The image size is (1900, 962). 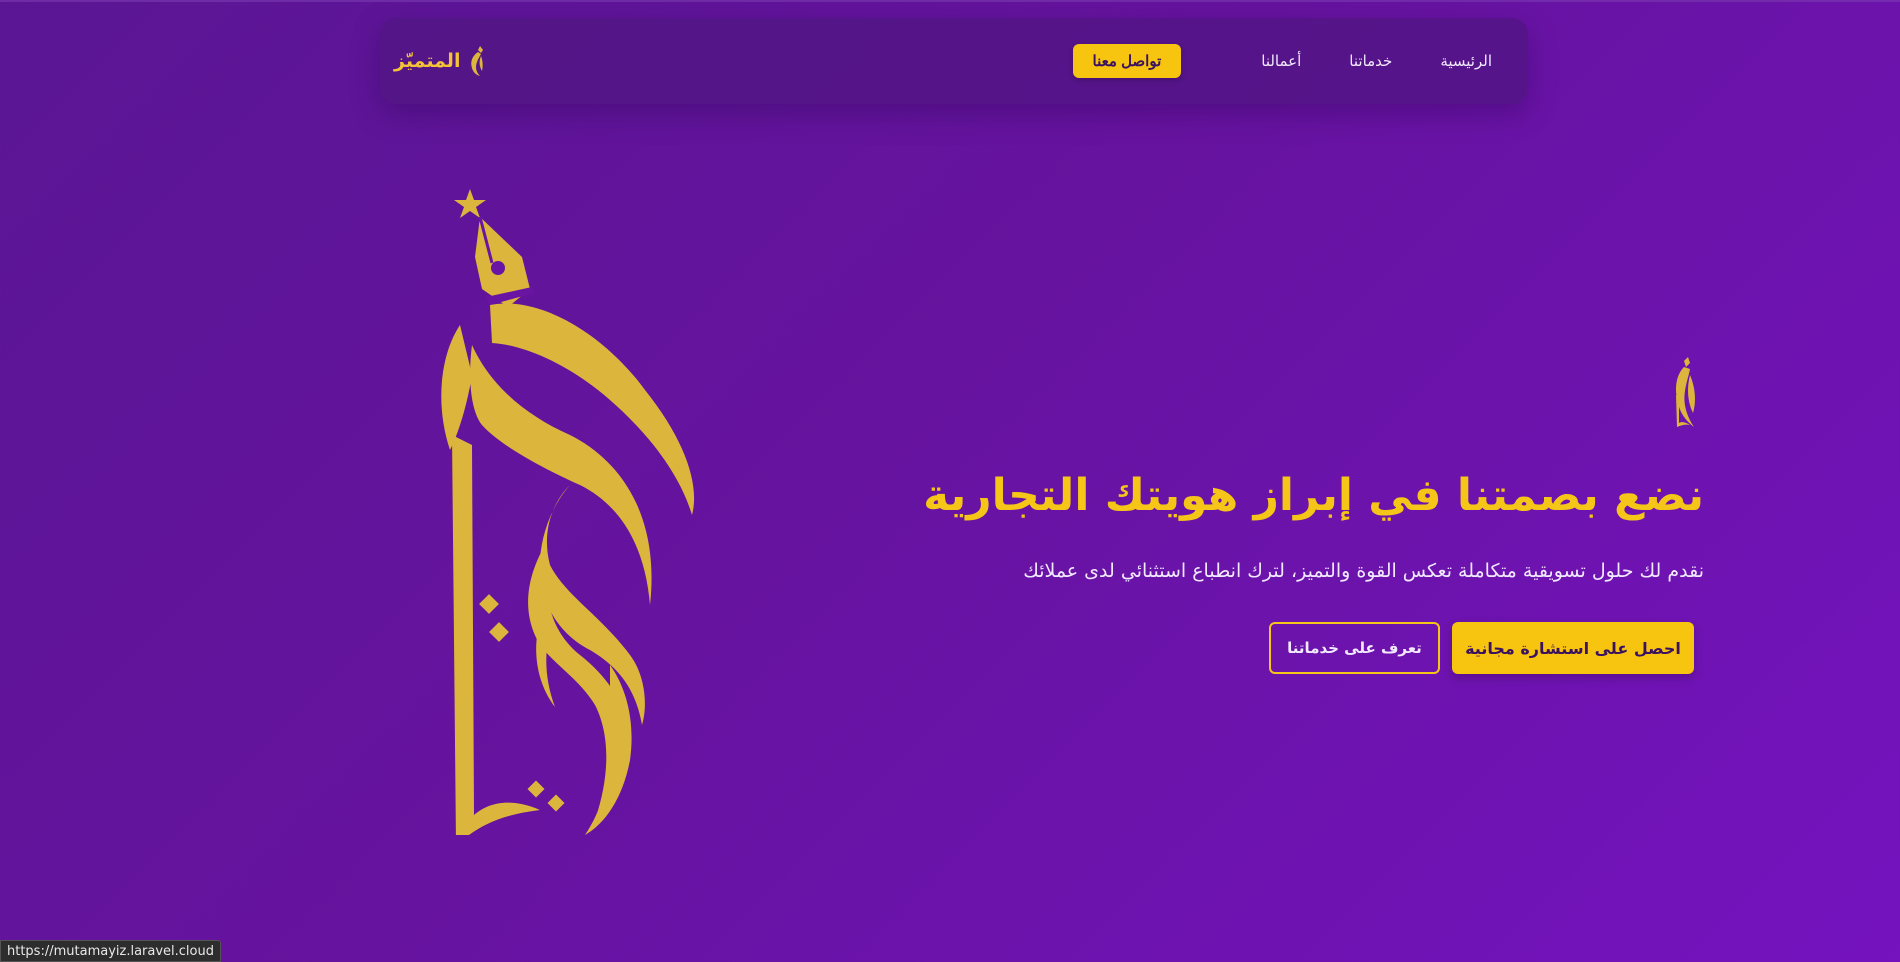 I want to click on nav-link-services: خدماتنا, so click(x=1370, y=61).